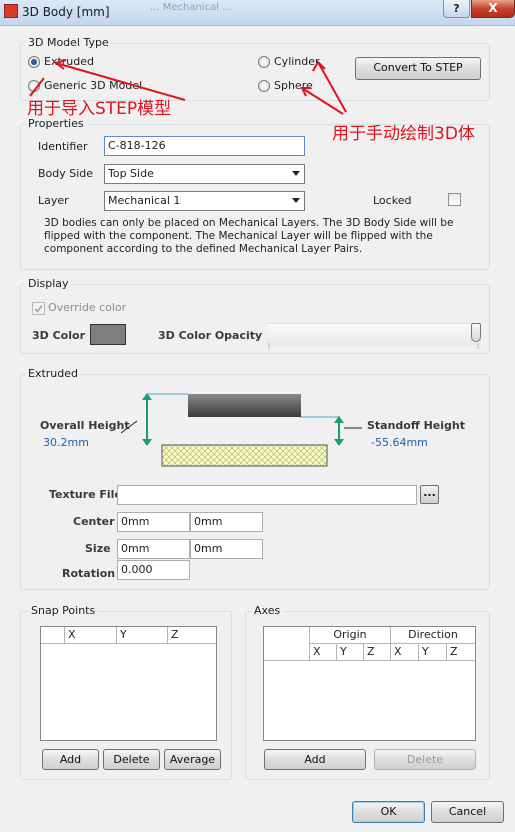 This screenshot has width=515, height=832. Describe the element at coordinates (153, 549) in the screenshot. I see `size-x-input: 0mm` at that location.